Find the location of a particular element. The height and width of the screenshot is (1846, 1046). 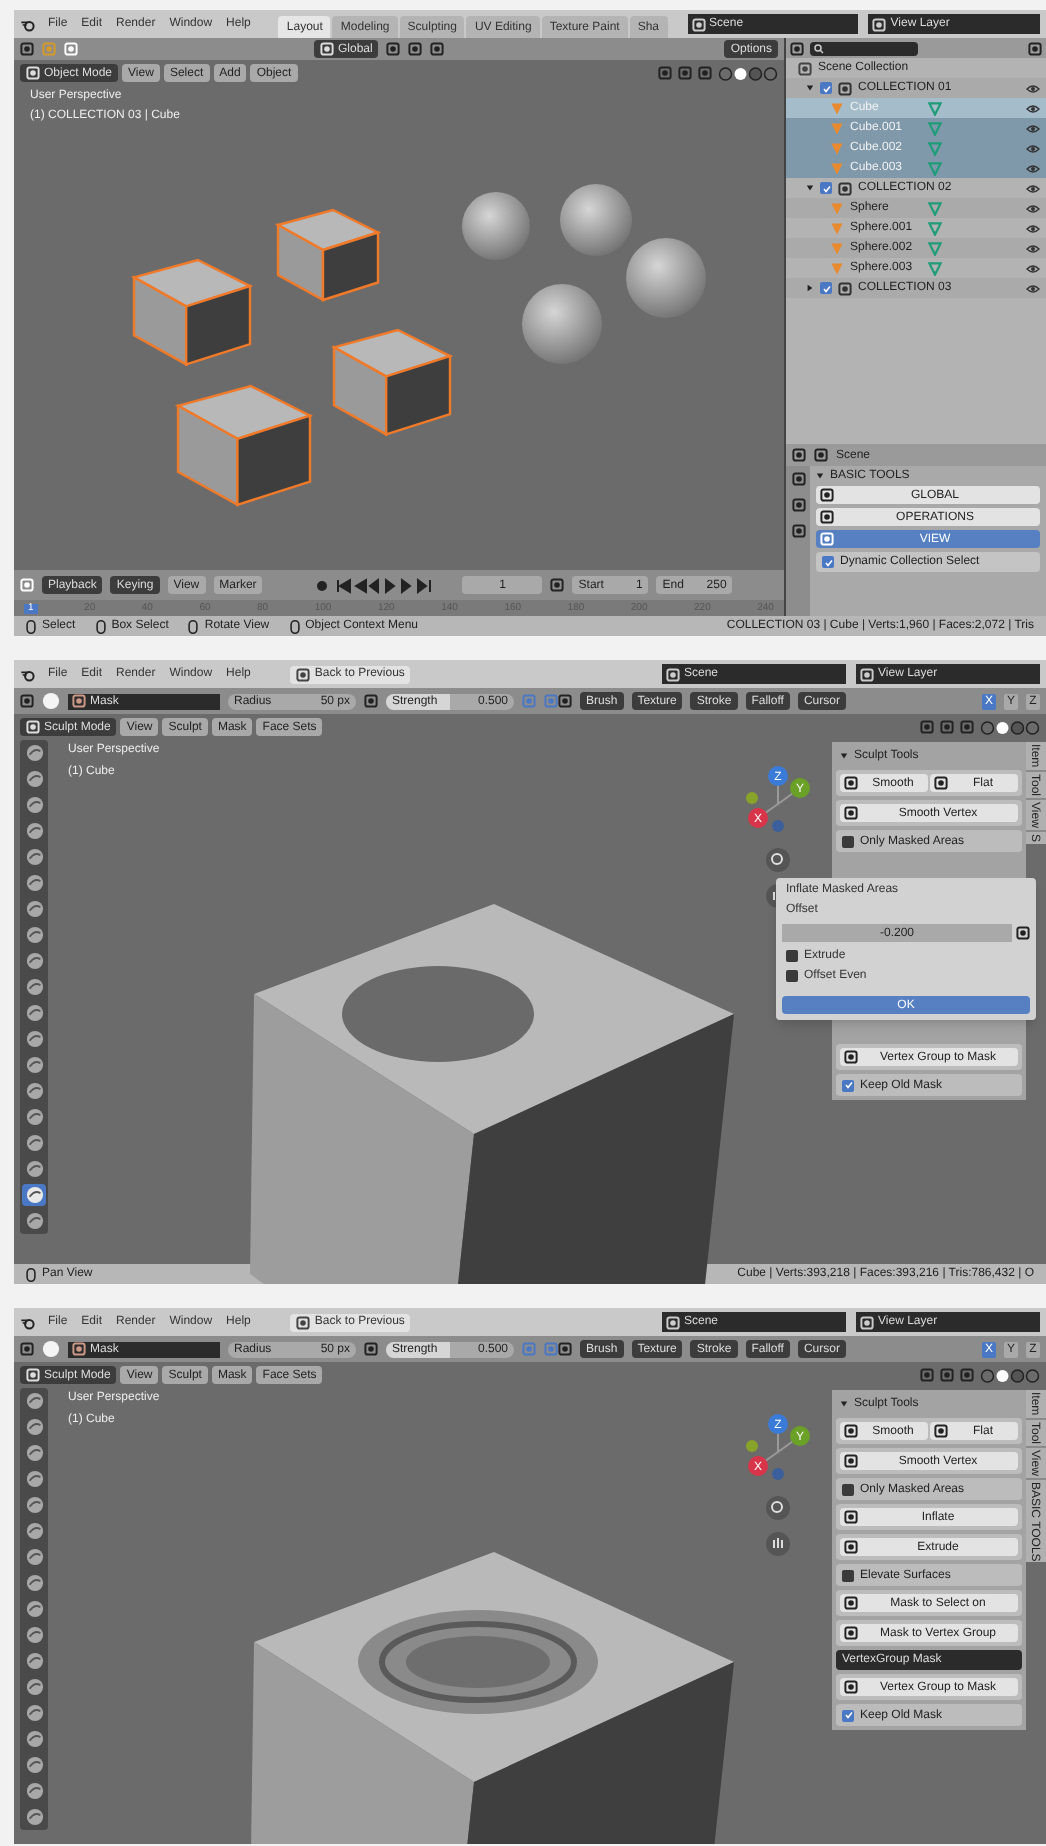

outliner-search-field is located at coordinates (864, 48).